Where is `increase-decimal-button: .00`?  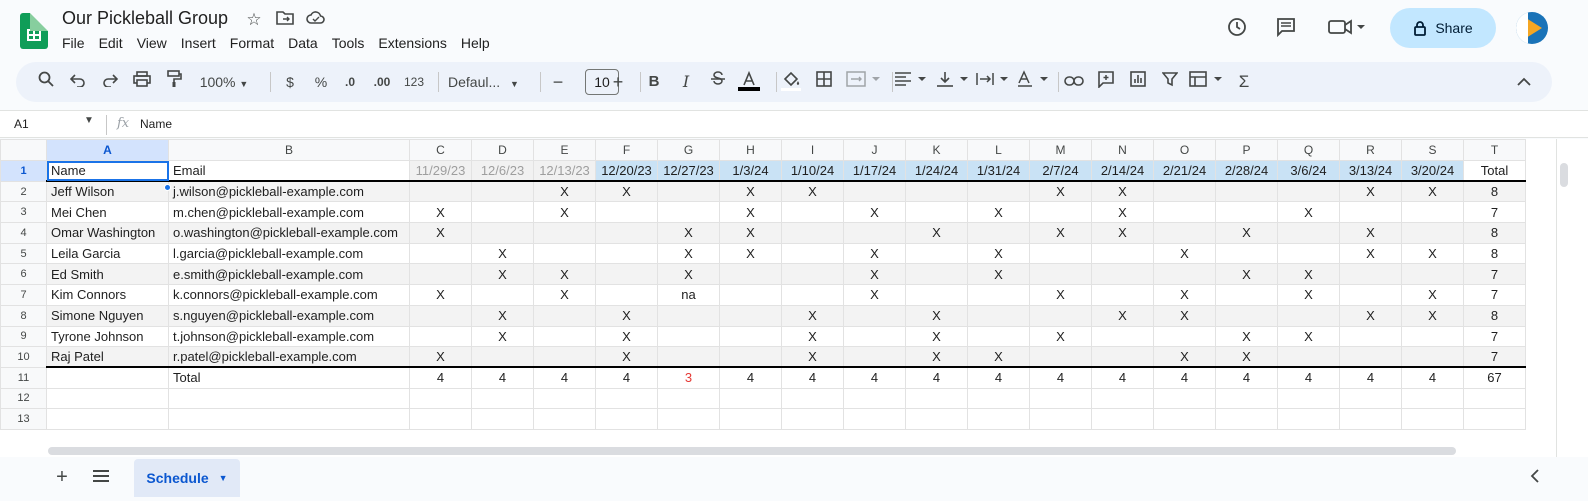 increase-decimal-button: .00 is located at coordinates (382, 82).